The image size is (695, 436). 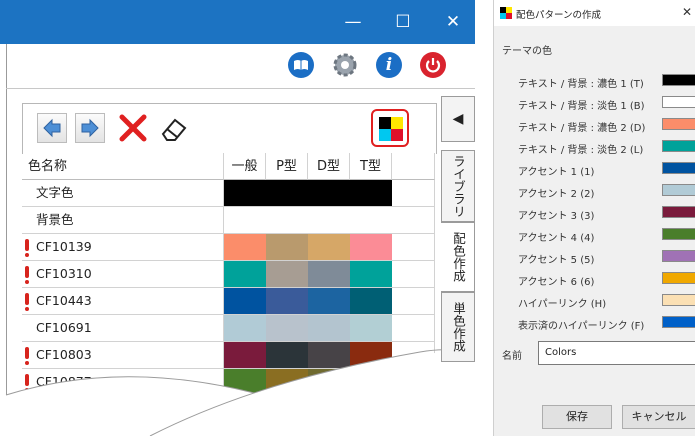 What do you see at coordinates (240, 392) in the screenshot?
I see `page-curl` at bounding box center [240, 392].